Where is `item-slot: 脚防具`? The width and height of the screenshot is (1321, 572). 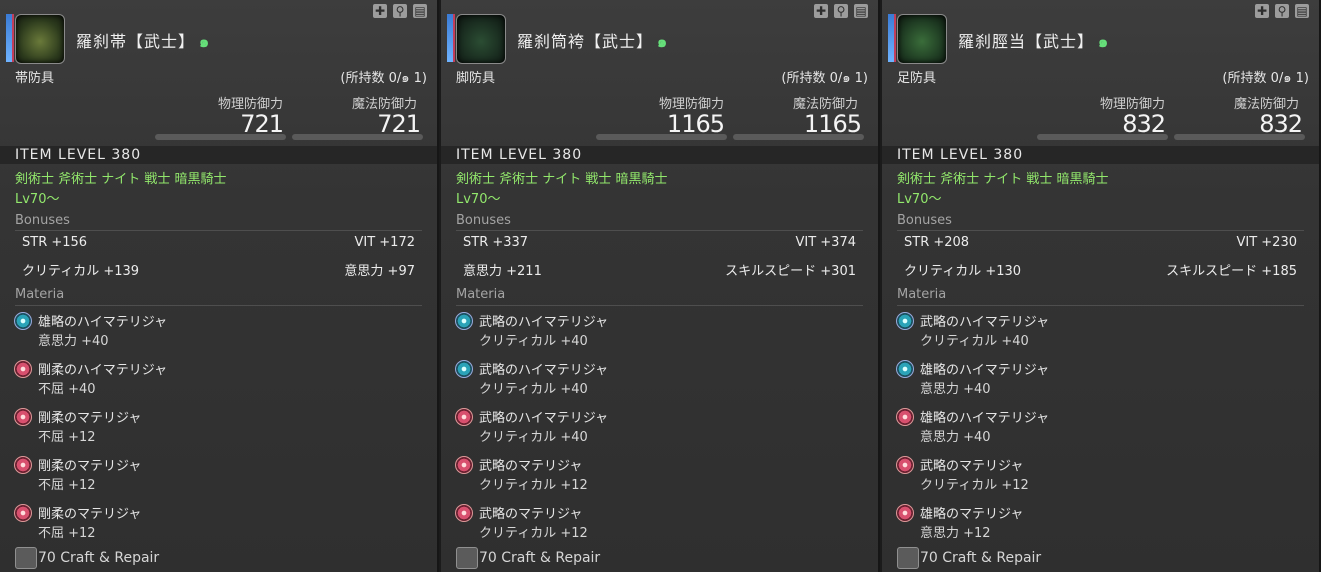 item-slot: 脚防具 is located at coordinates (476, 78).